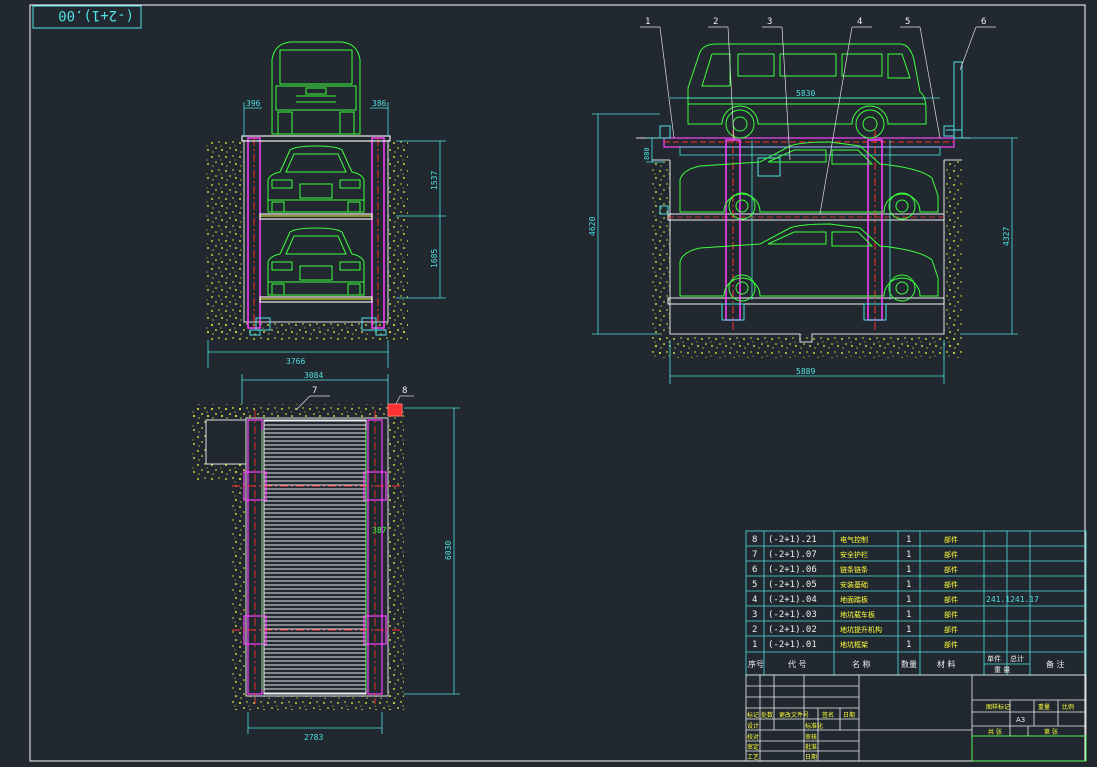 This screenshot has width=1097, height=767. What do you see at coordinates (379, 103) in the screenshot?
I see `dim-top-right: 386` at bounding box center [379, 103].